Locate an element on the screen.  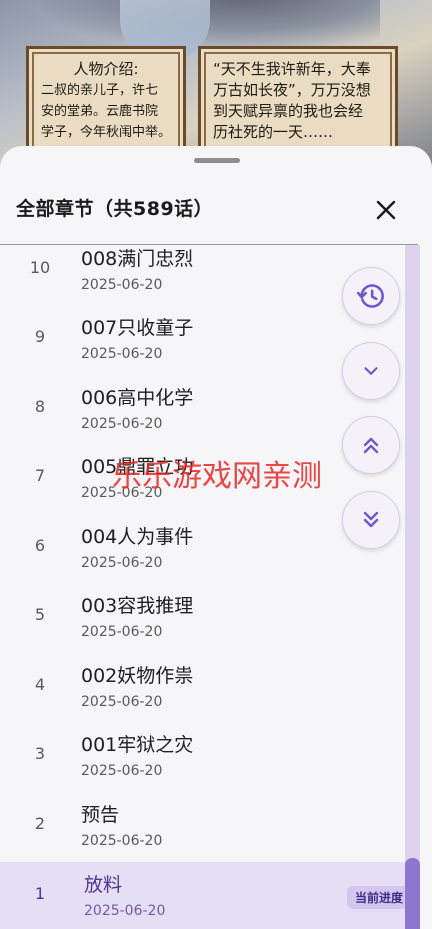
close-button is located at coordinates (386, 210).